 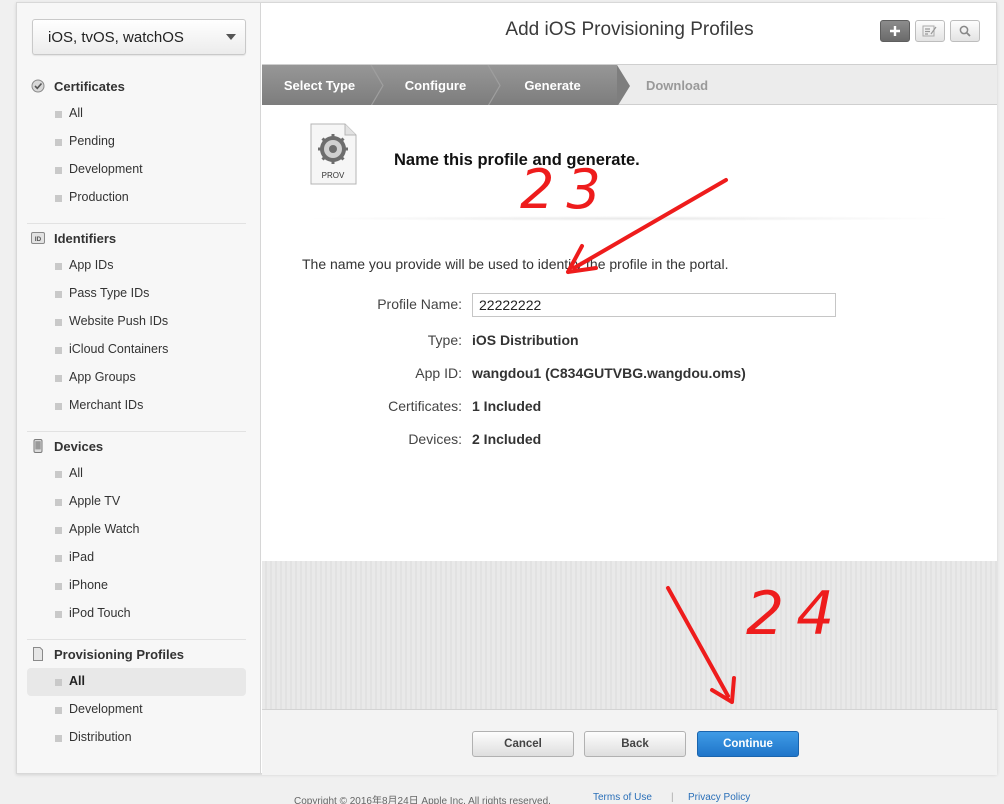 I want to click on nav-header-label: Identifiers, so click(x=85, y=238).